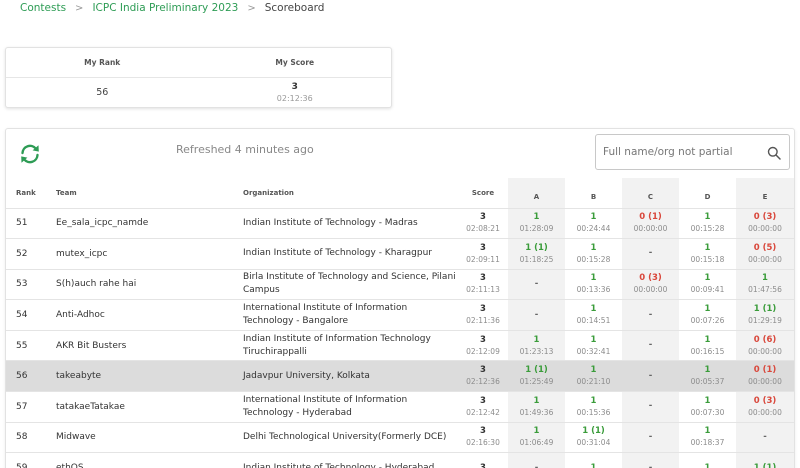  I want to click on problem-cell-a: 1 (1) 01:18:25, so click(536, 254).